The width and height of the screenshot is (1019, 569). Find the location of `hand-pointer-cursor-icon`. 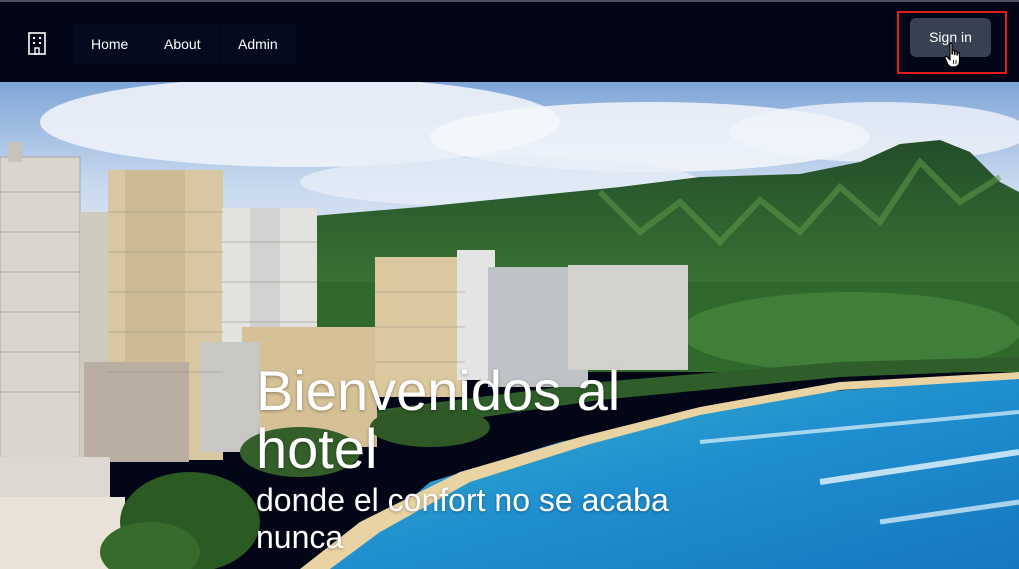

hand-pointer-cursor-icon is located at coordinates (954, 56).